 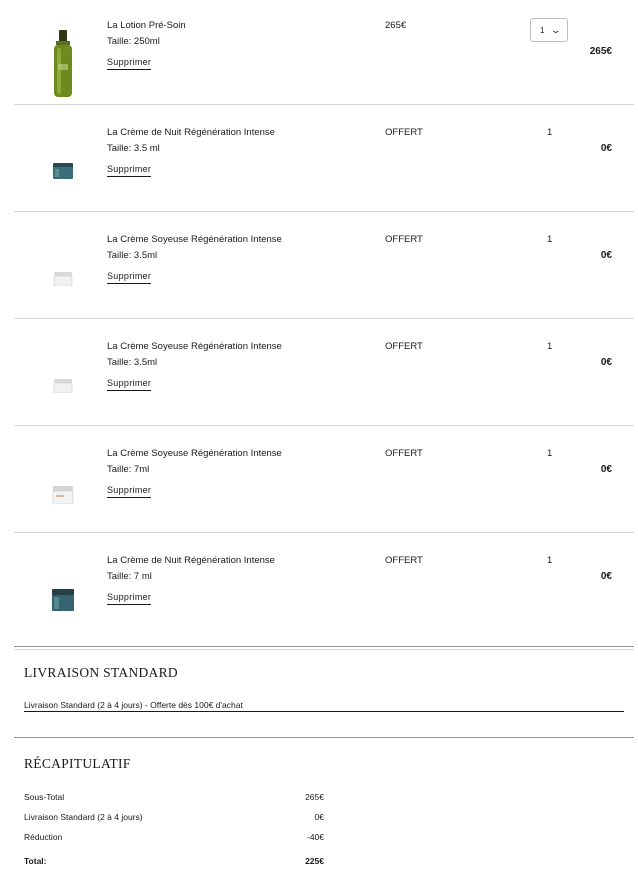 What do you see at coordinates (83, 817) in the screenshot?
I see `summary-label: Livraison Standard (2 à 4 jours)` at bounding box center [83, 817].